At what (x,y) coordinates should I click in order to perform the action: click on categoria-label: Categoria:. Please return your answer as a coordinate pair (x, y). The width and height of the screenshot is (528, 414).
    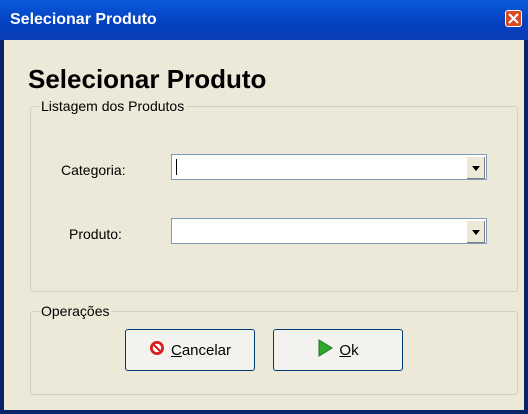
    Looking at the image, I should click on (93, 170).